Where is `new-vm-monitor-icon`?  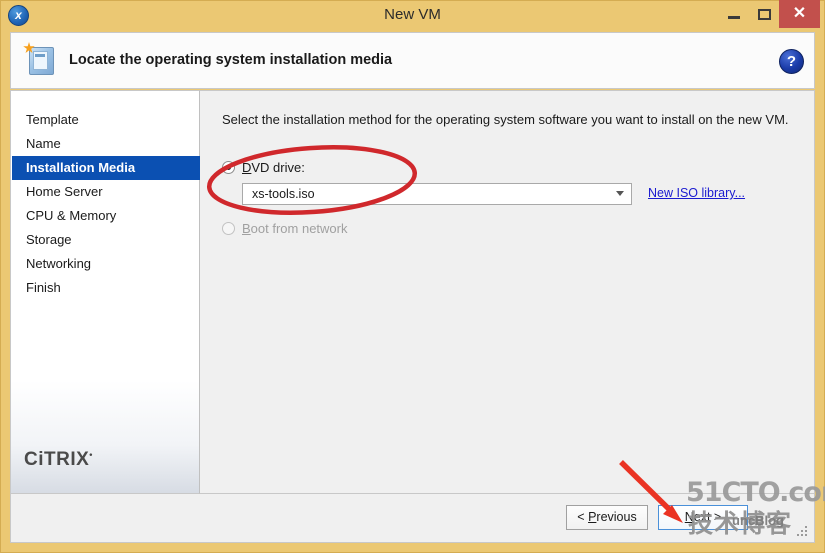 new-vm-monitor-icon is located at coordinates (41, 61).